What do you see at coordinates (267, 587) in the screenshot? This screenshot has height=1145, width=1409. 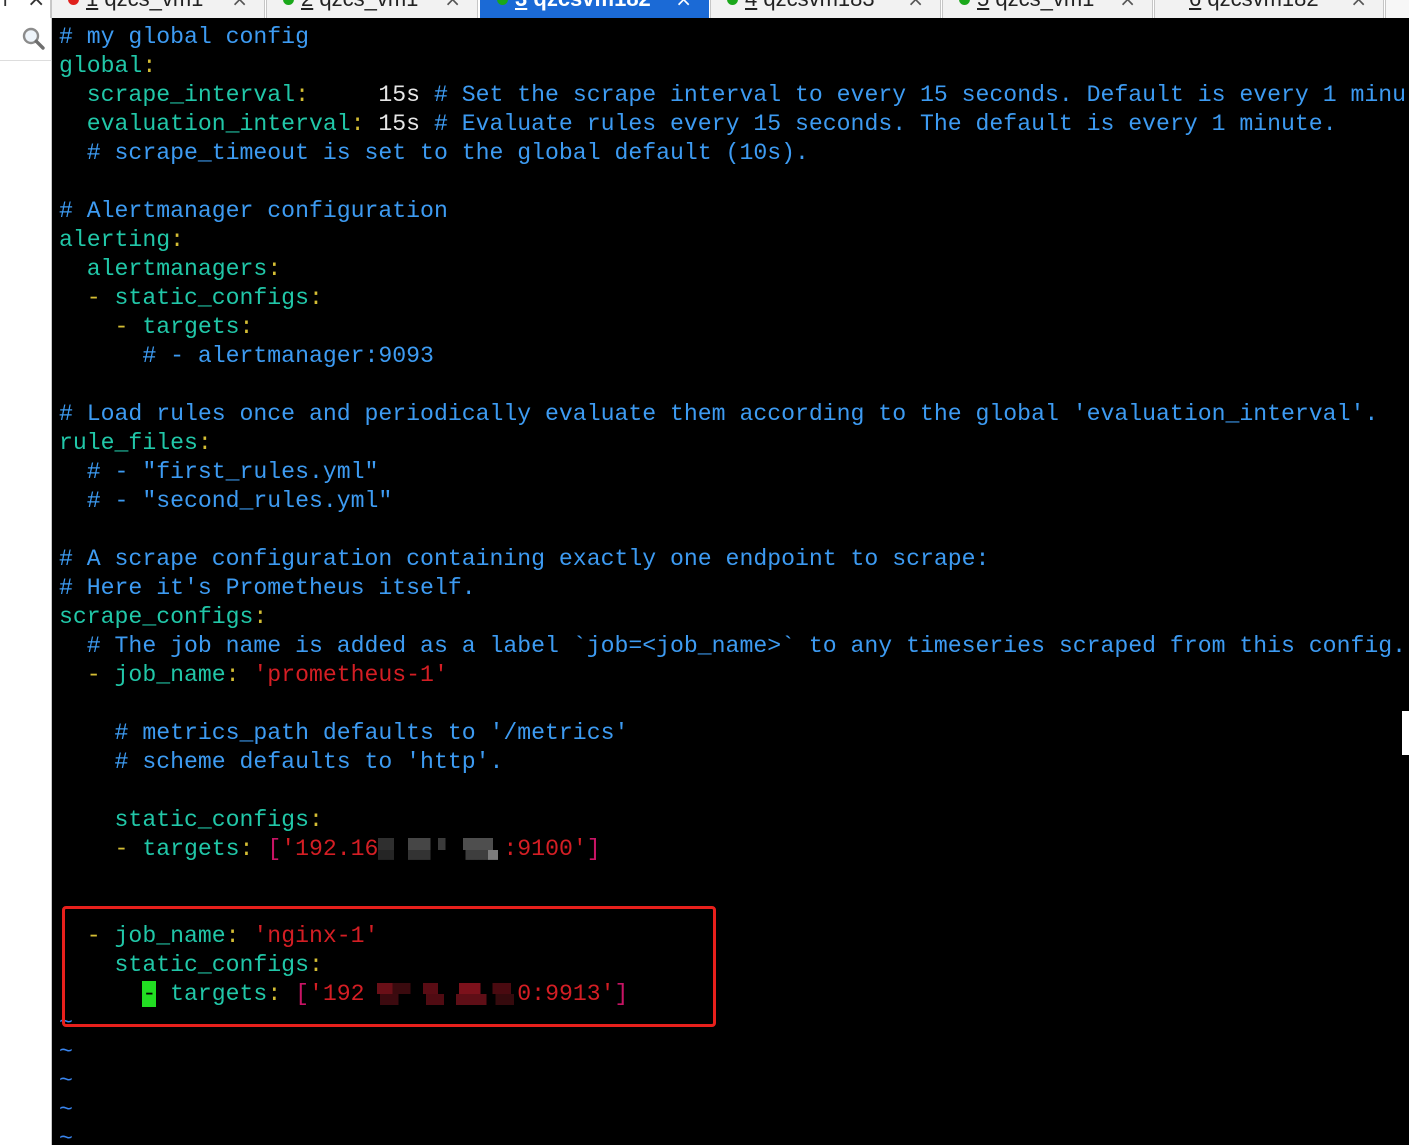 I see `comment-text: # Here it's Prometheus itself.` at bounding box center [267, 587].